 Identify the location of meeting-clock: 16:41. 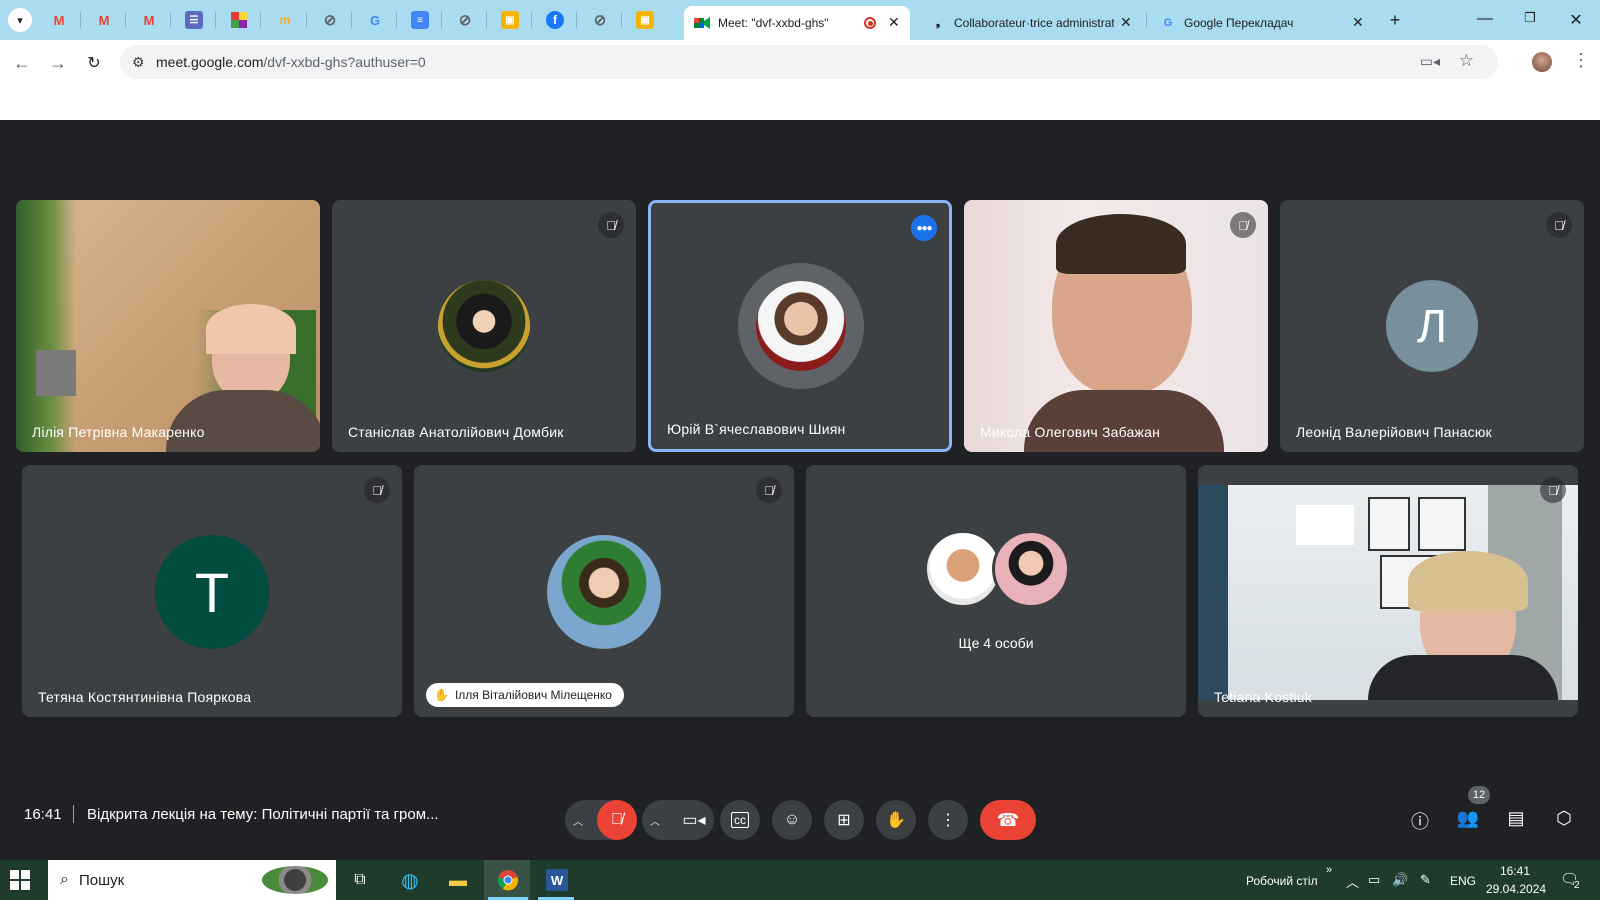
(43, 814).